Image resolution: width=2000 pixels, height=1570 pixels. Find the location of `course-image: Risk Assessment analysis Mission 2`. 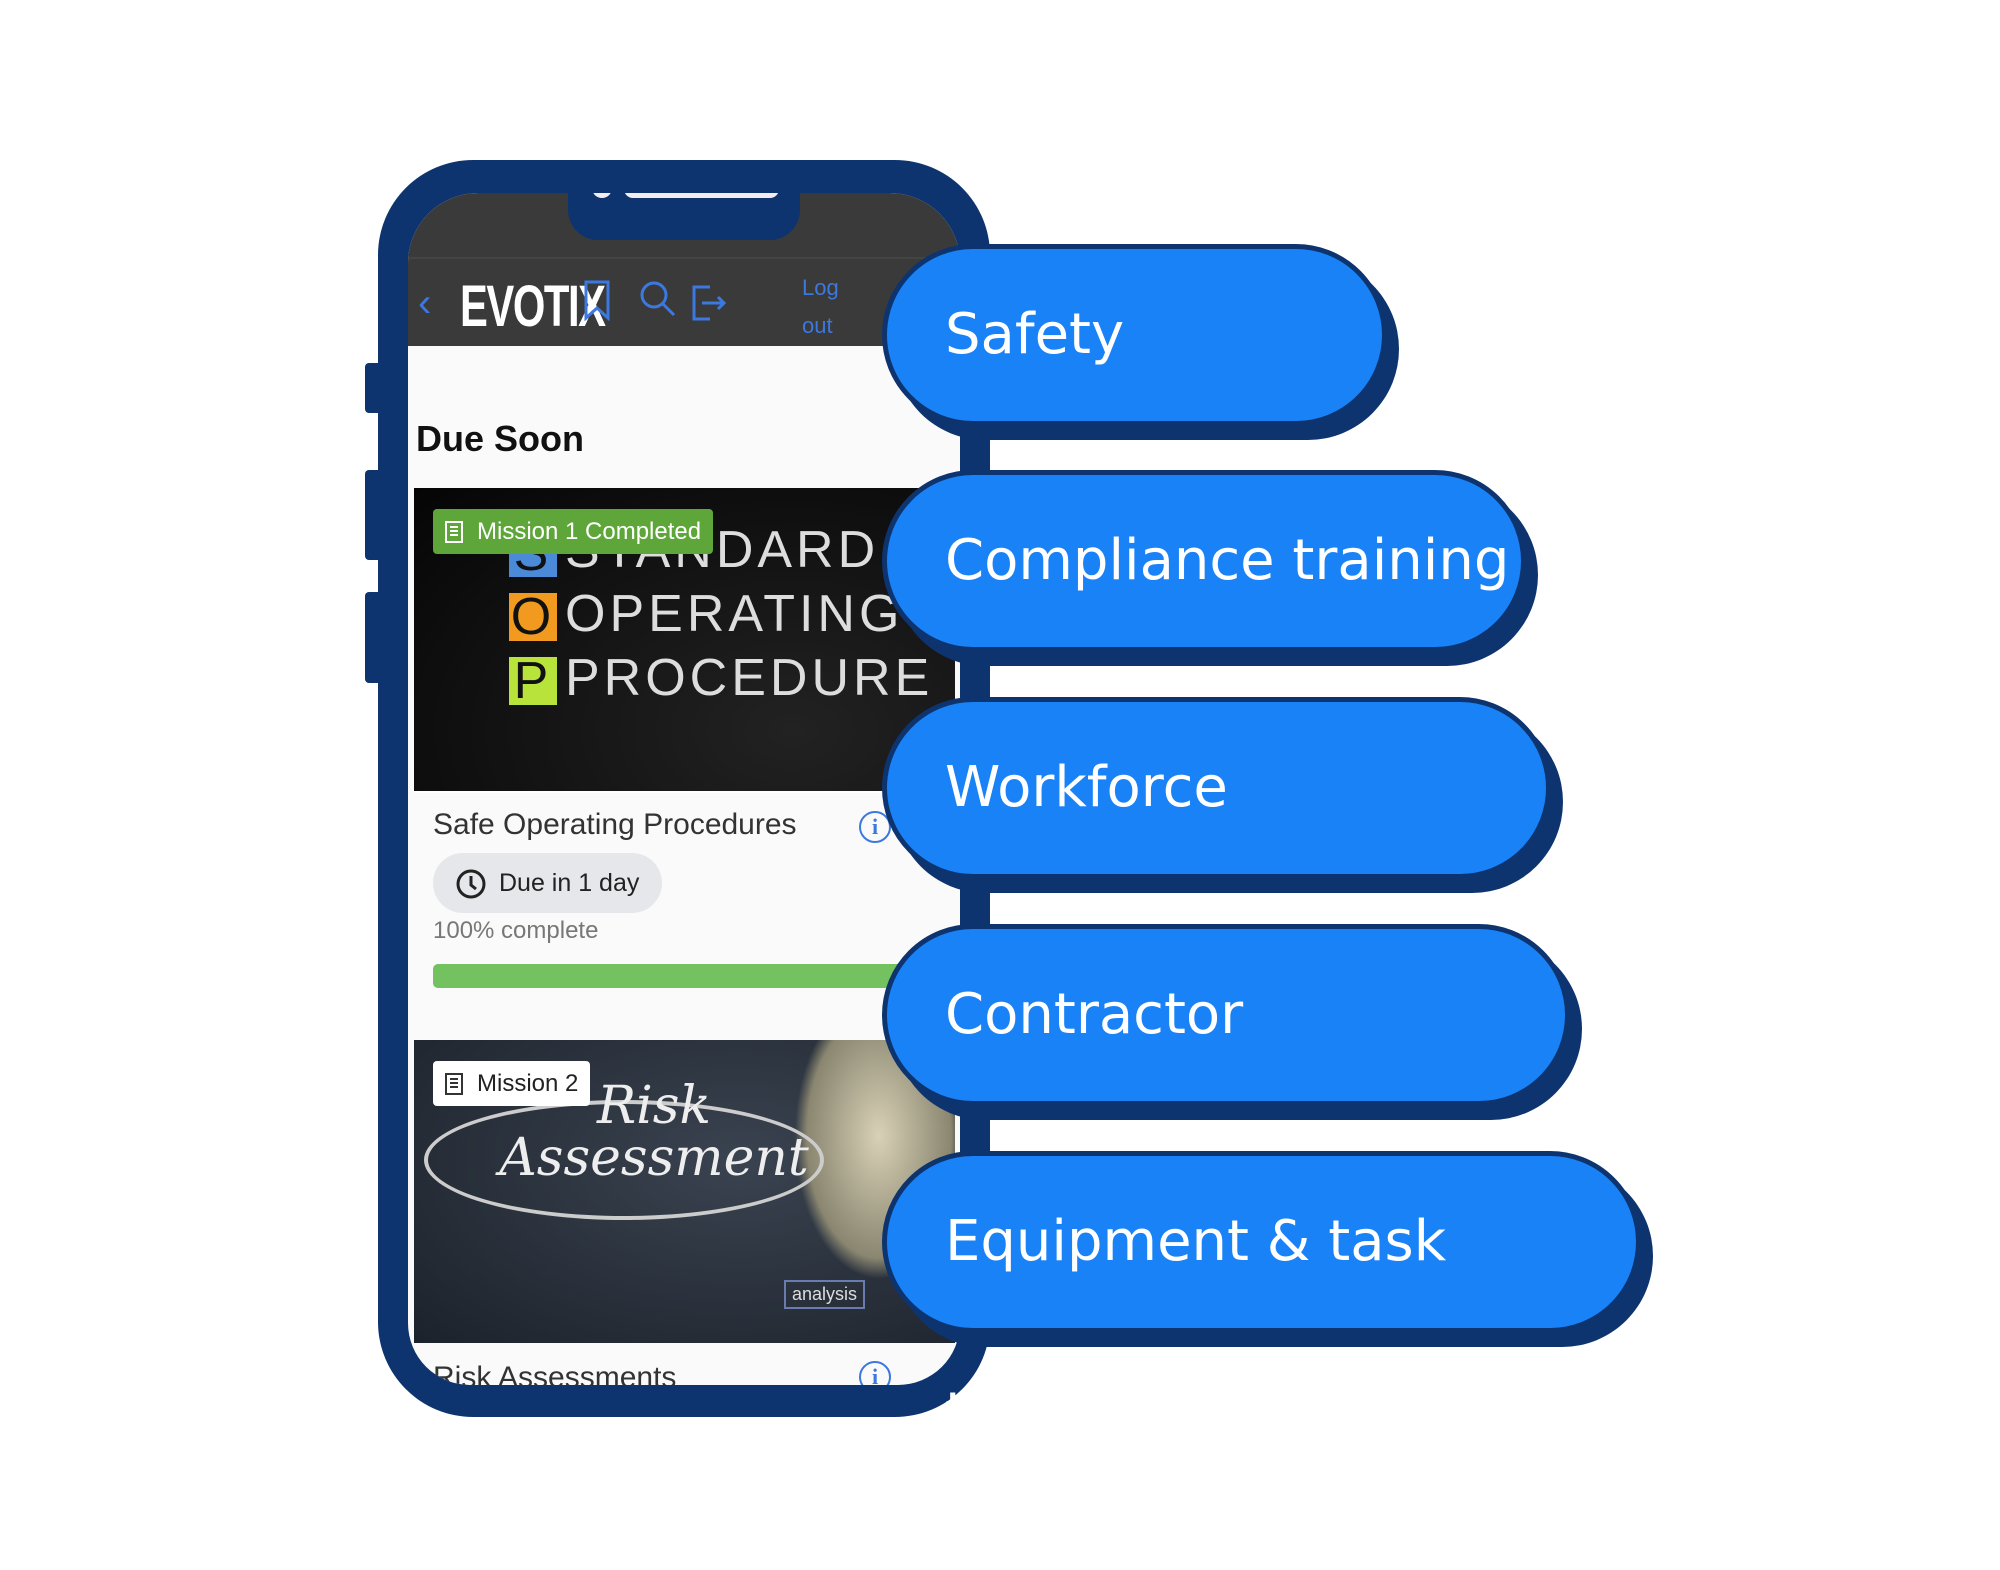

course-image: Risk Assessment analysis Mission 2 is located at coordinates (684, 1191).